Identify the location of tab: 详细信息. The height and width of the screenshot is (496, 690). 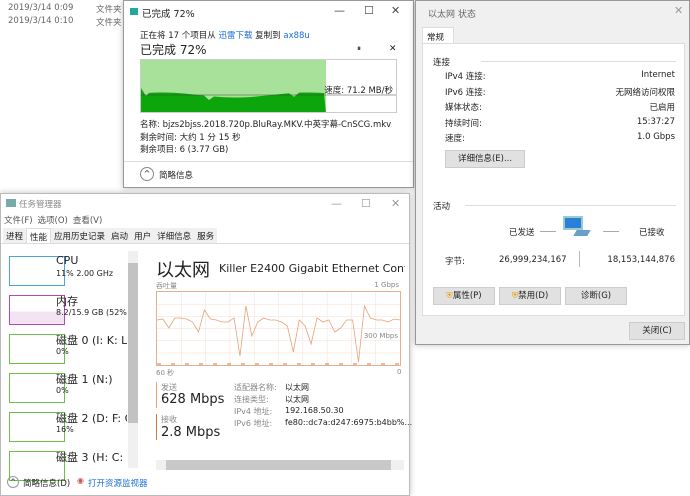
(174, 235).